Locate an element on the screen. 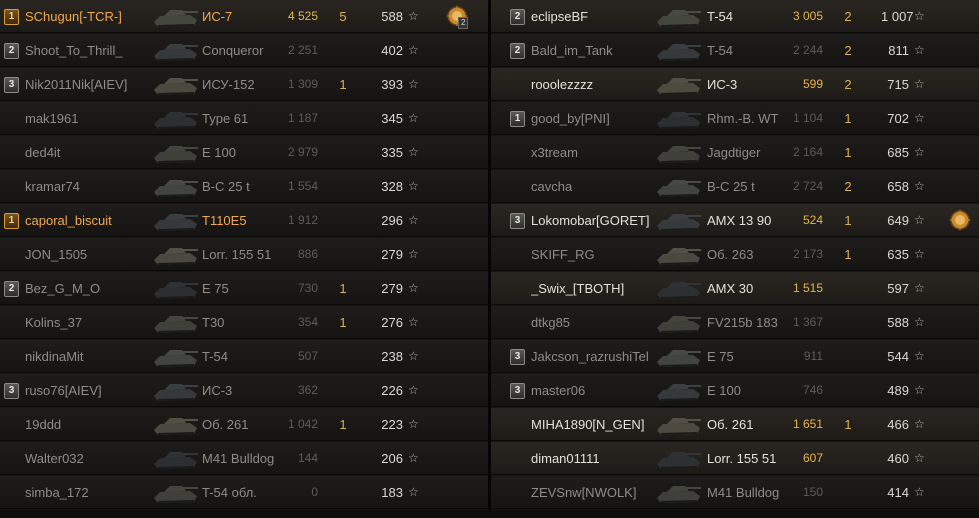 Image resolution: width=979 pixels, height=518 pixels. player-row: ZEVSnw[NWOLK] M41 Bulldog 150 414 ☆ is located at coordinates (735, 492).